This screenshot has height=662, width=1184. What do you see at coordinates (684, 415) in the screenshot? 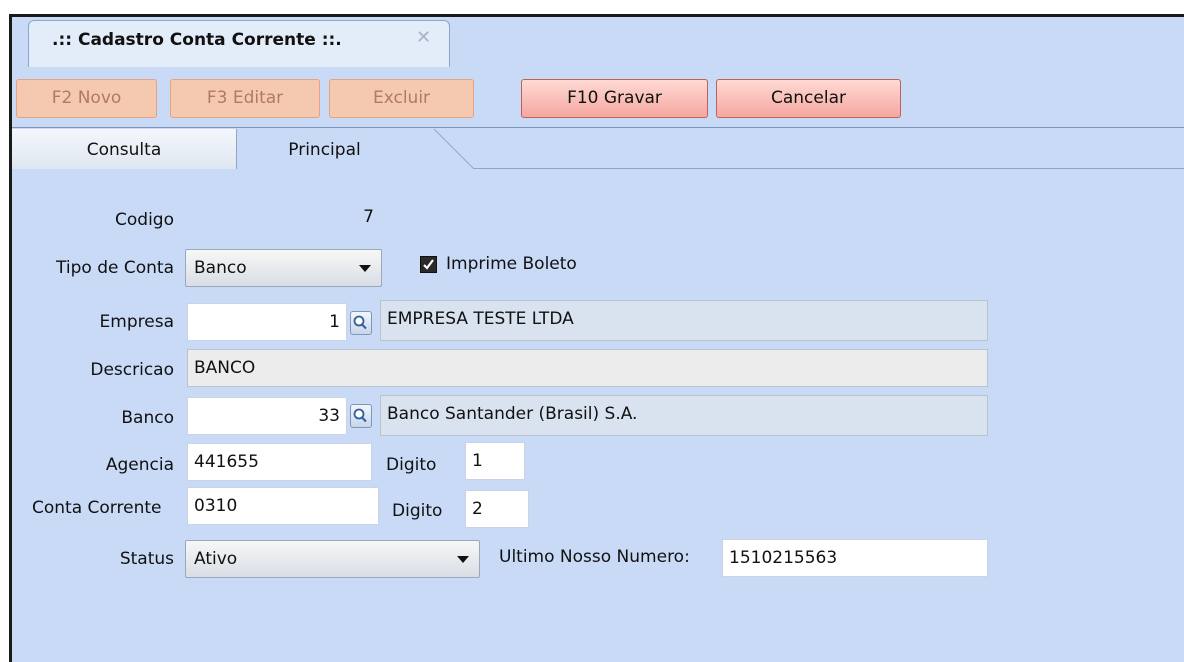
I see `banco-name-field: Banco Santander (Brasil) S.A.` at bounding box center [684, 415].